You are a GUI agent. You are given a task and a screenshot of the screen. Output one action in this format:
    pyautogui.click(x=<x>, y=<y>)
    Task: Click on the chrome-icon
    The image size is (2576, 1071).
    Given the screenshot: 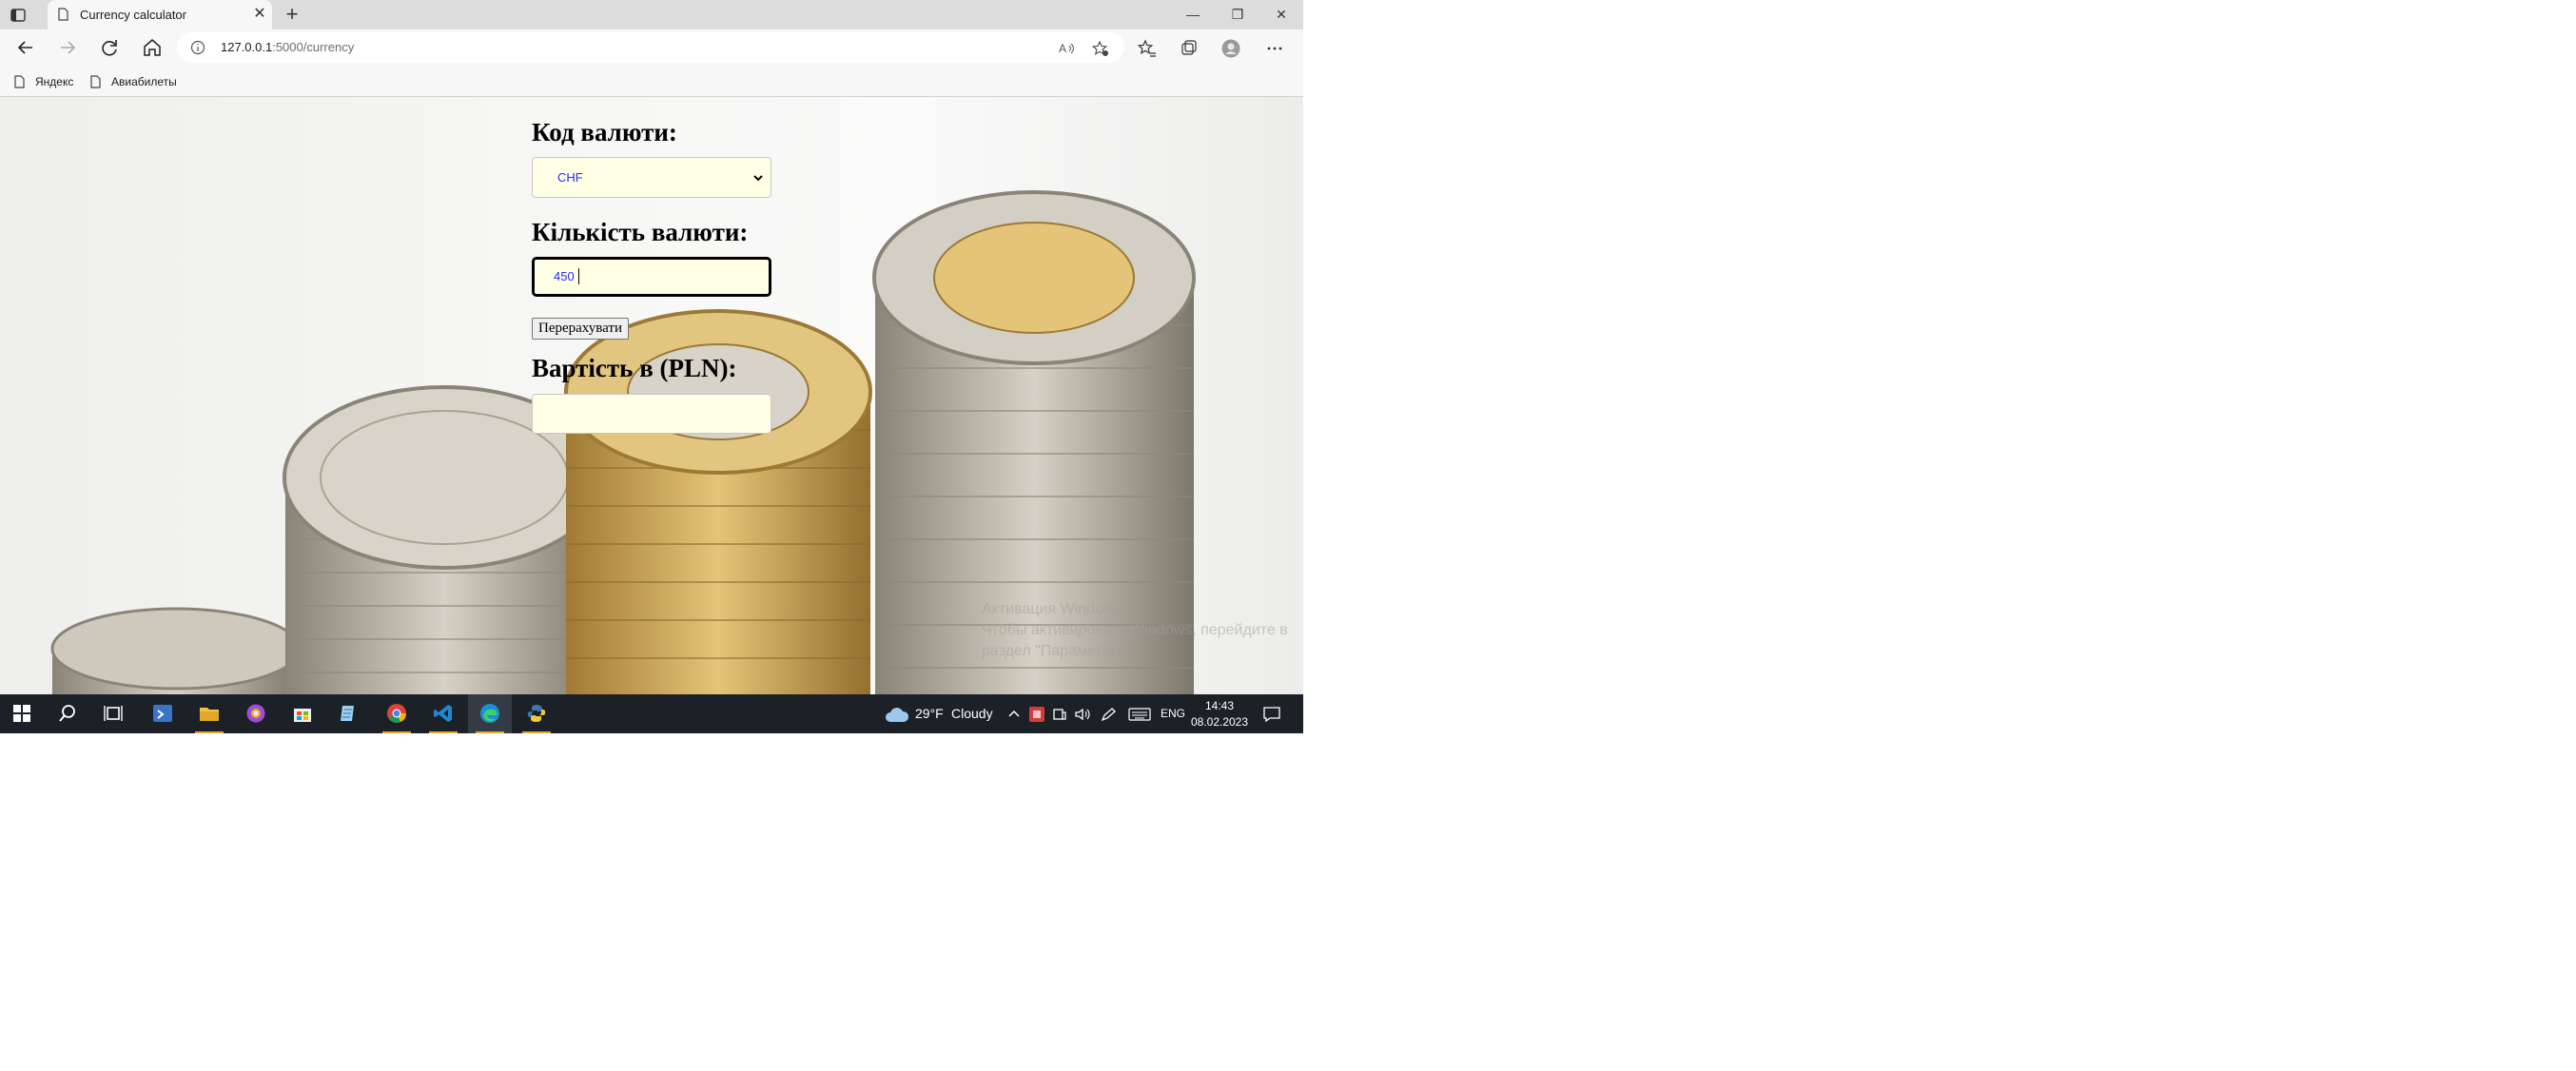 What is the action you would take?
    pyautogui.click(x=397, y=713)
    